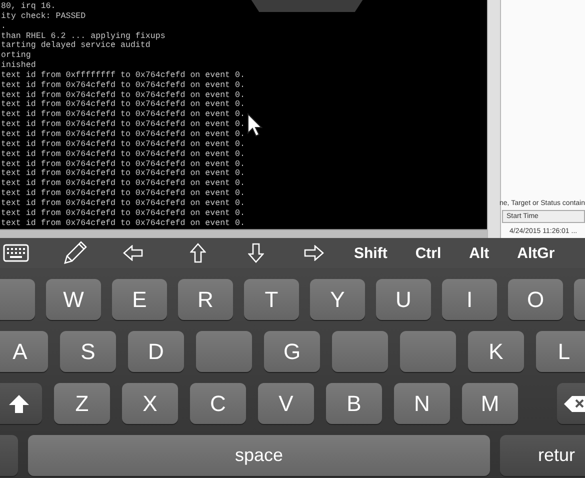  I want to click on return-key: retur, so click(542, 455).